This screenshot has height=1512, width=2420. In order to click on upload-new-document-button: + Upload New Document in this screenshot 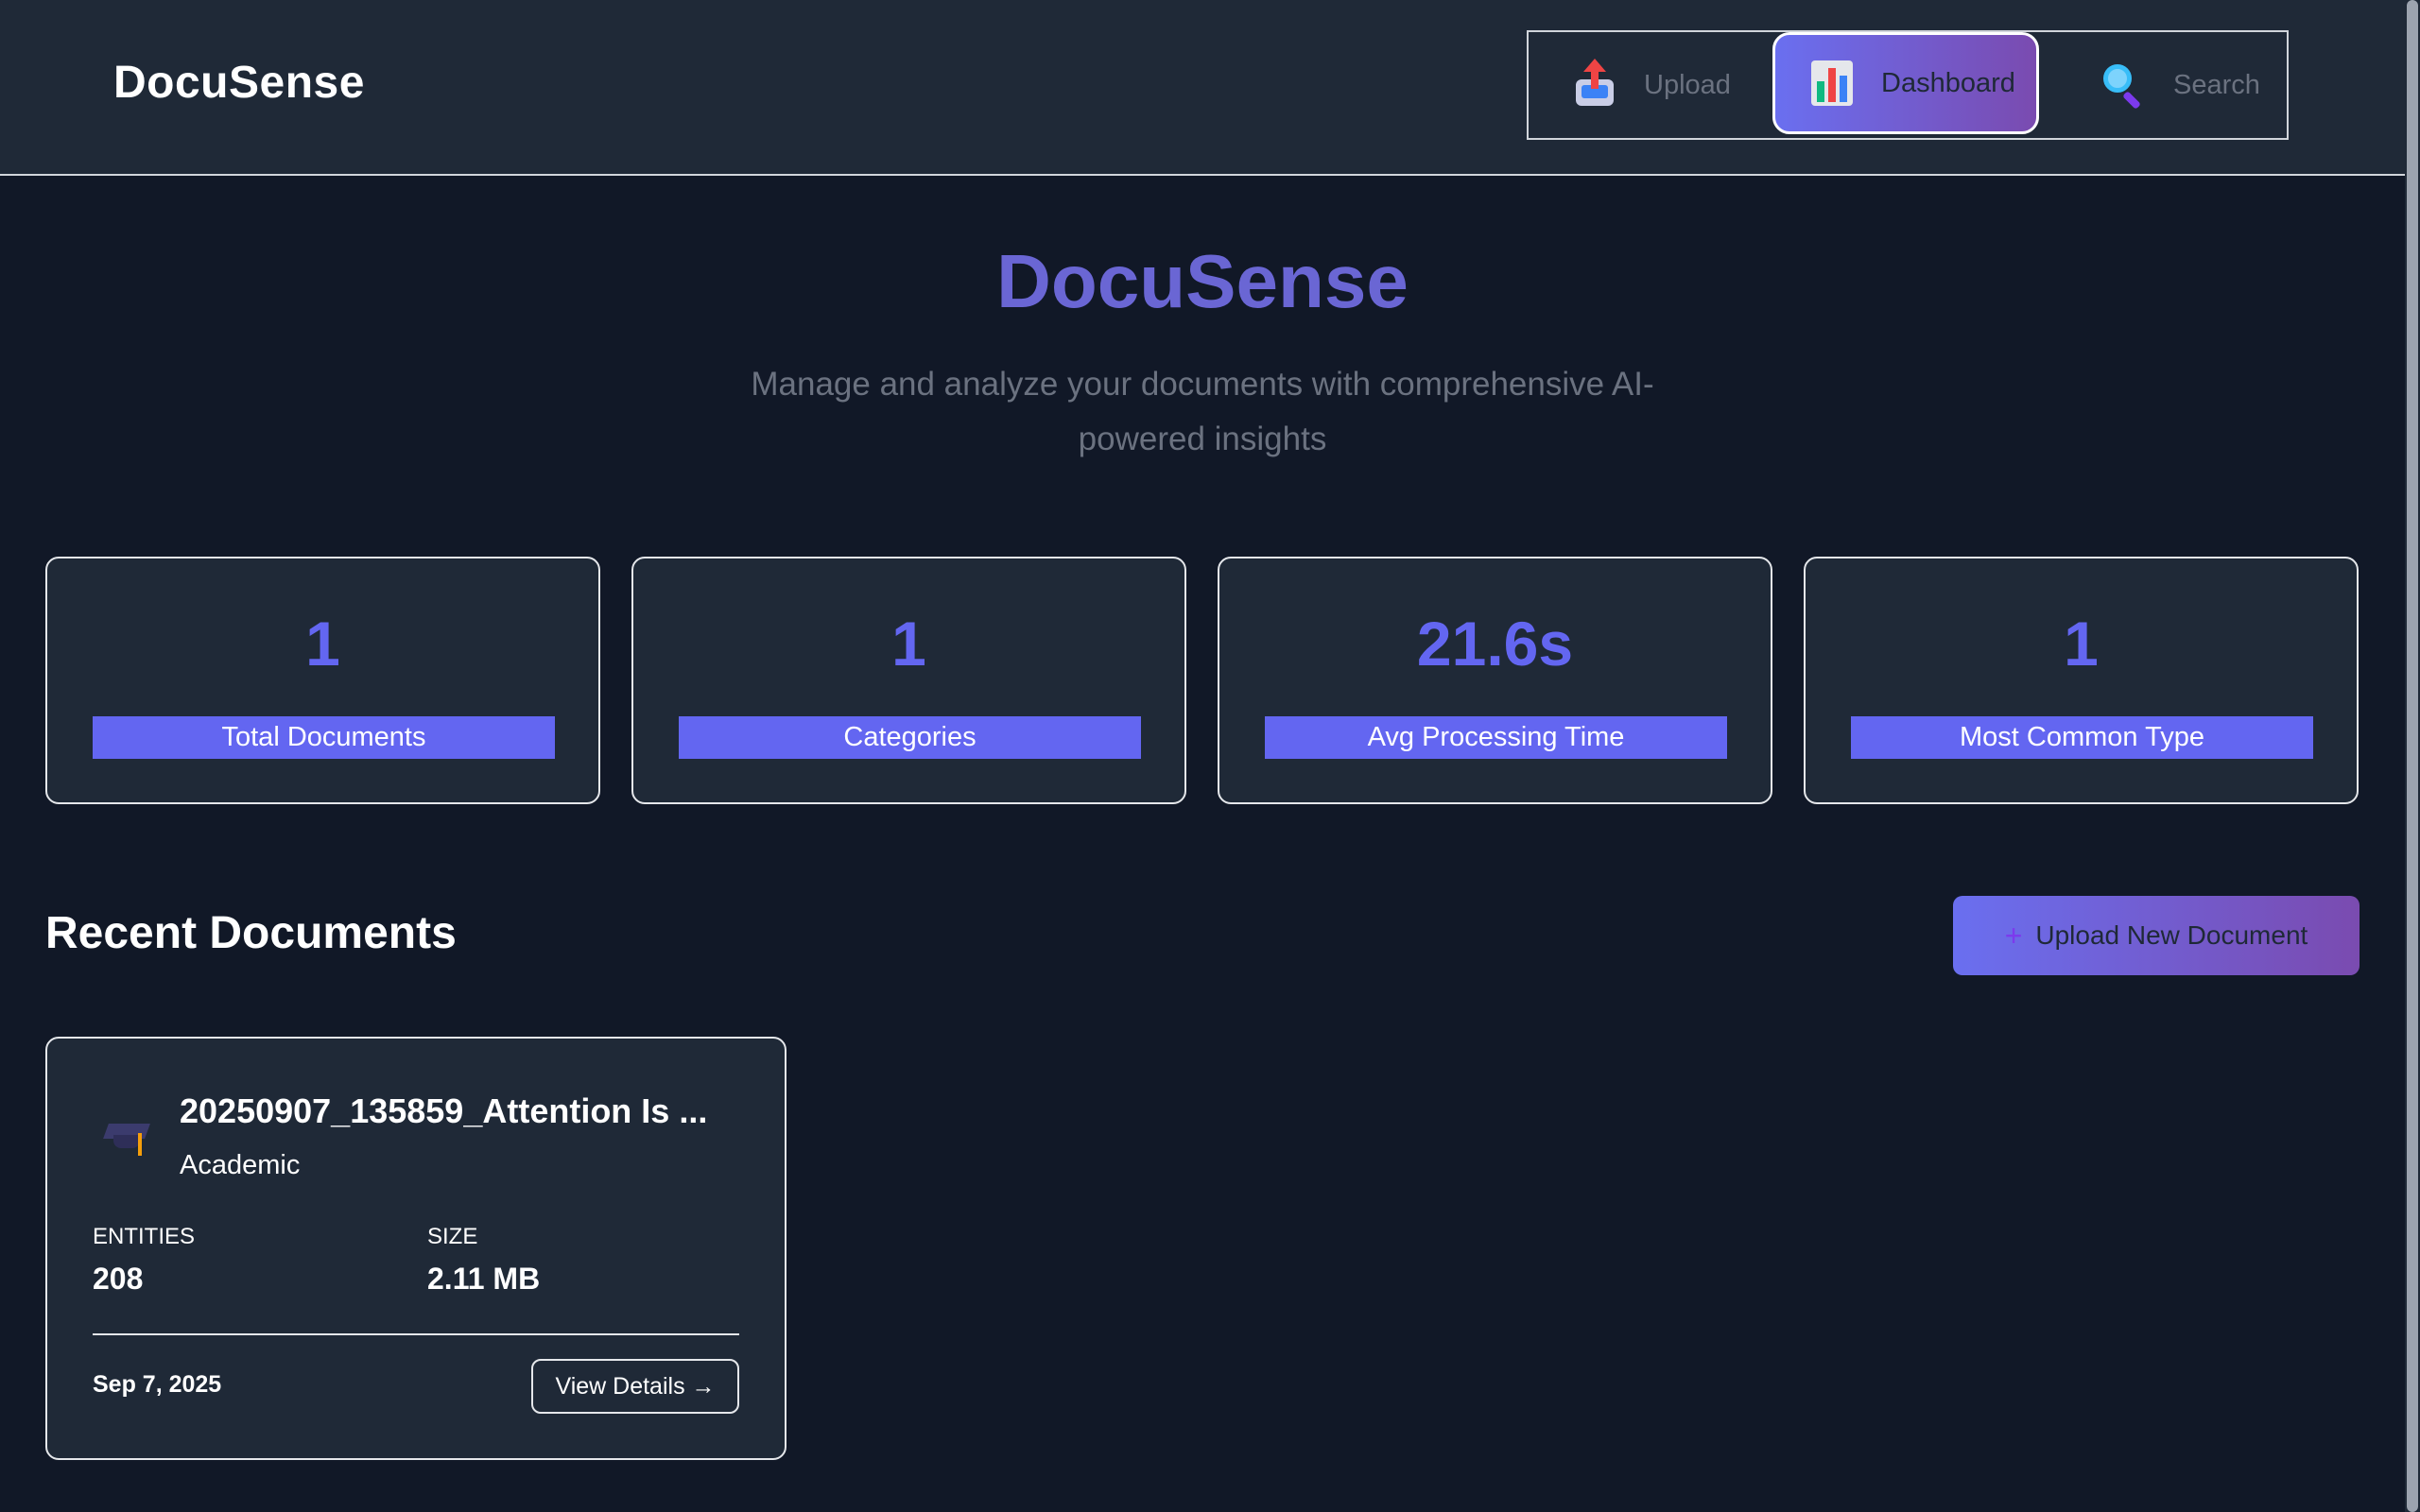, I will do `click(2156, 935)`.